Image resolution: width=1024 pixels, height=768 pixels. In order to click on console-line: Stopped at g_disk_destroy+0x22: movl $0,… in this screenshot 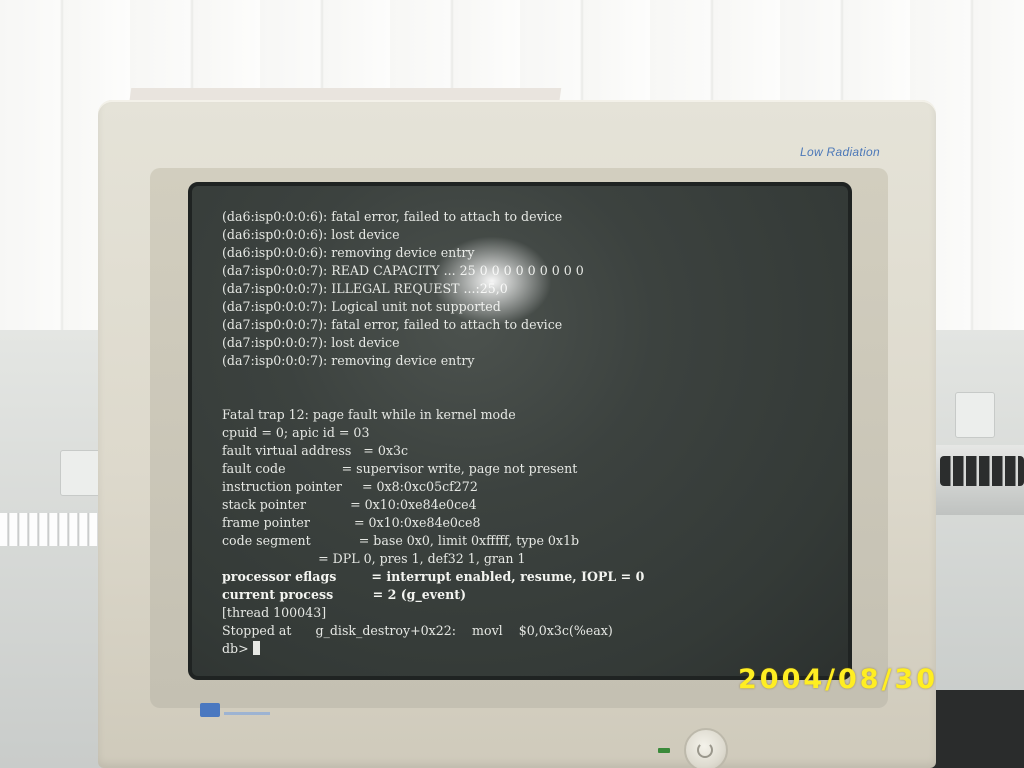, I will do `click(417, 630)`.